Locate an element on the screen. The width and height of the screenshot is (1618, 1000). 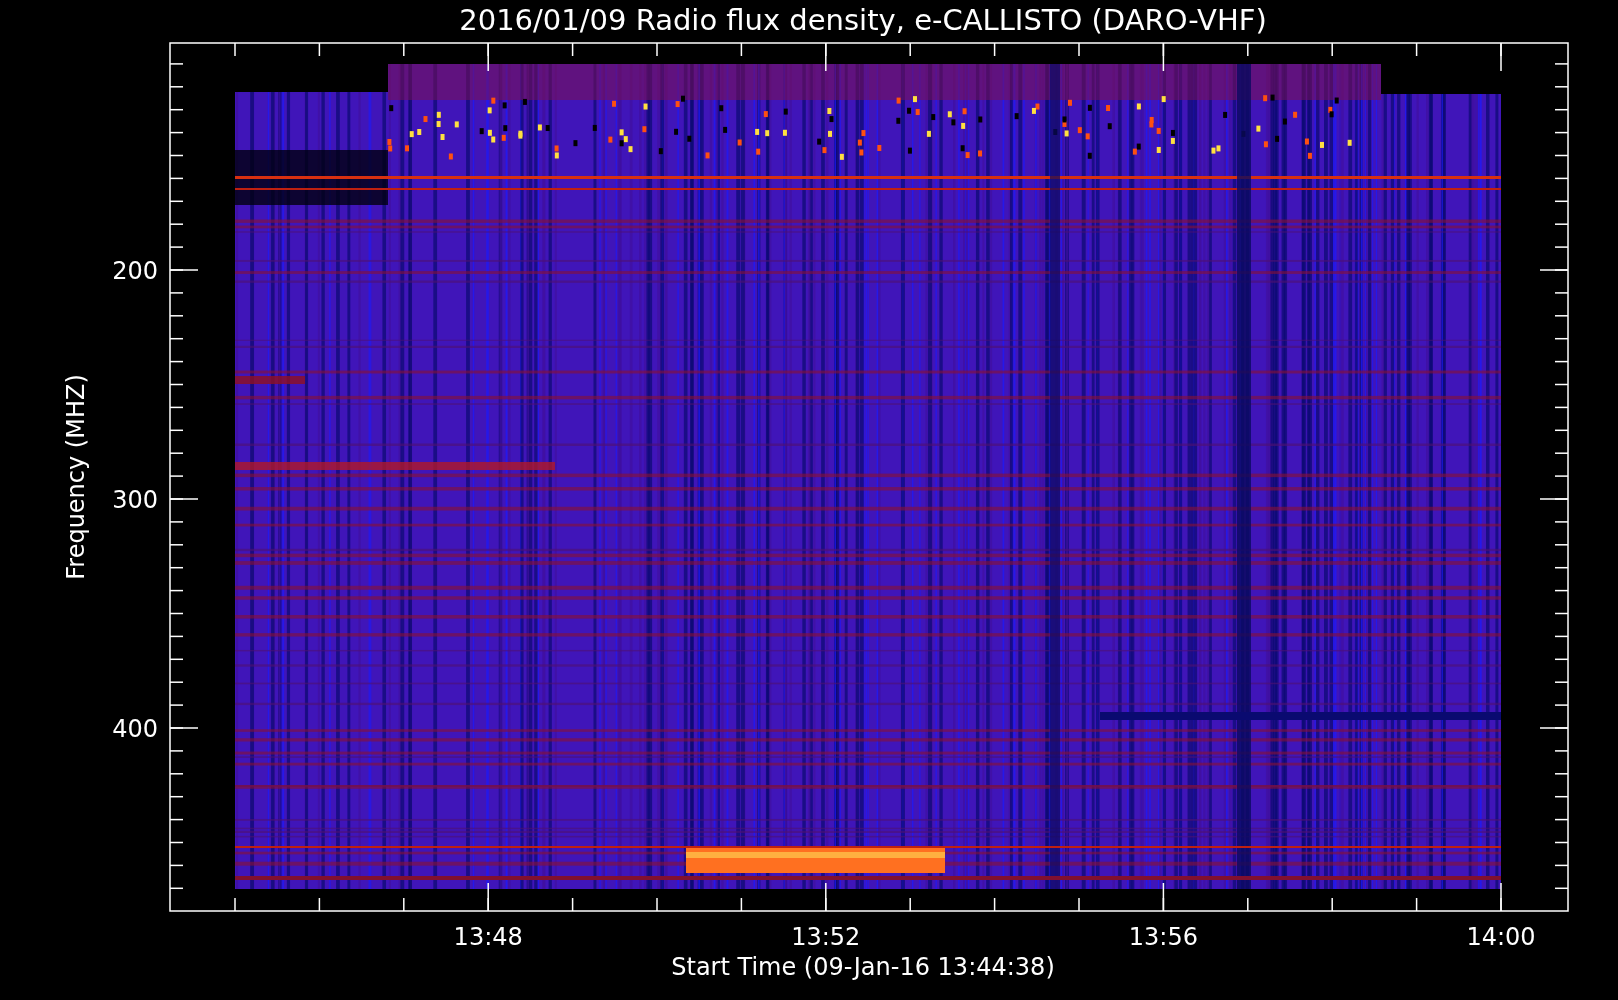
x-tick-label: 13:56 is located at coordinates (1163, 937).